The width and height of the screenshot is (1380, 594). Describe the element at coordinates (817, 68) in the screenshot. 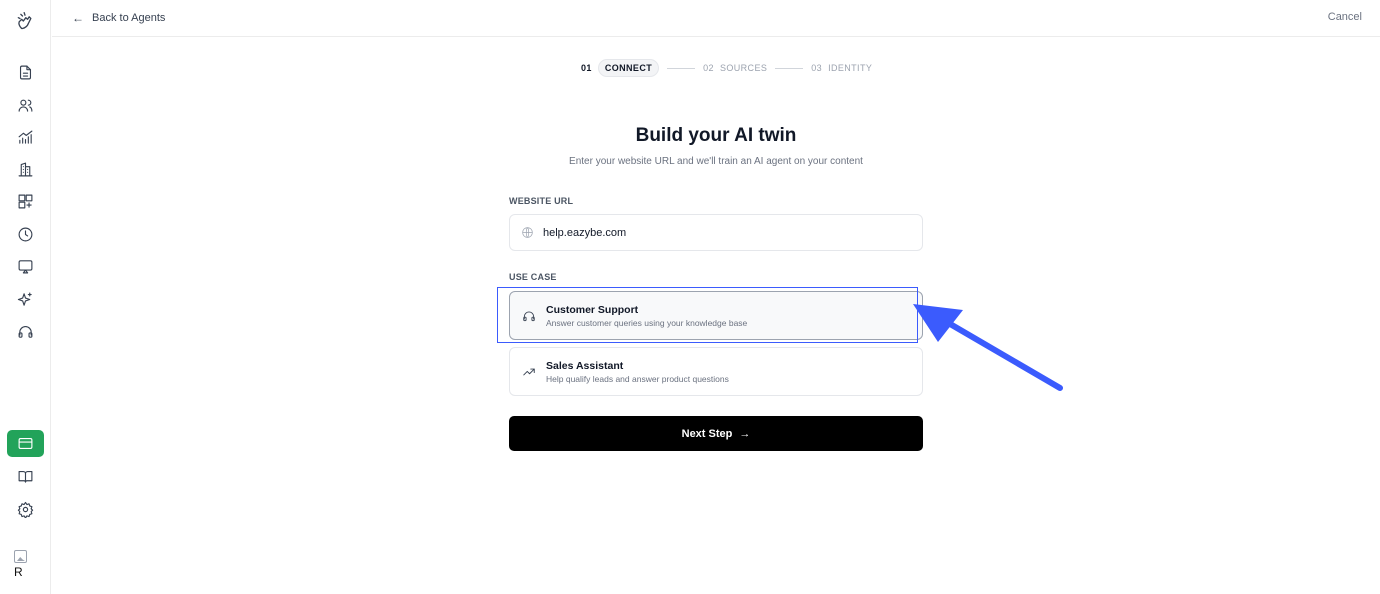

I see `step-number: 03` at that location.